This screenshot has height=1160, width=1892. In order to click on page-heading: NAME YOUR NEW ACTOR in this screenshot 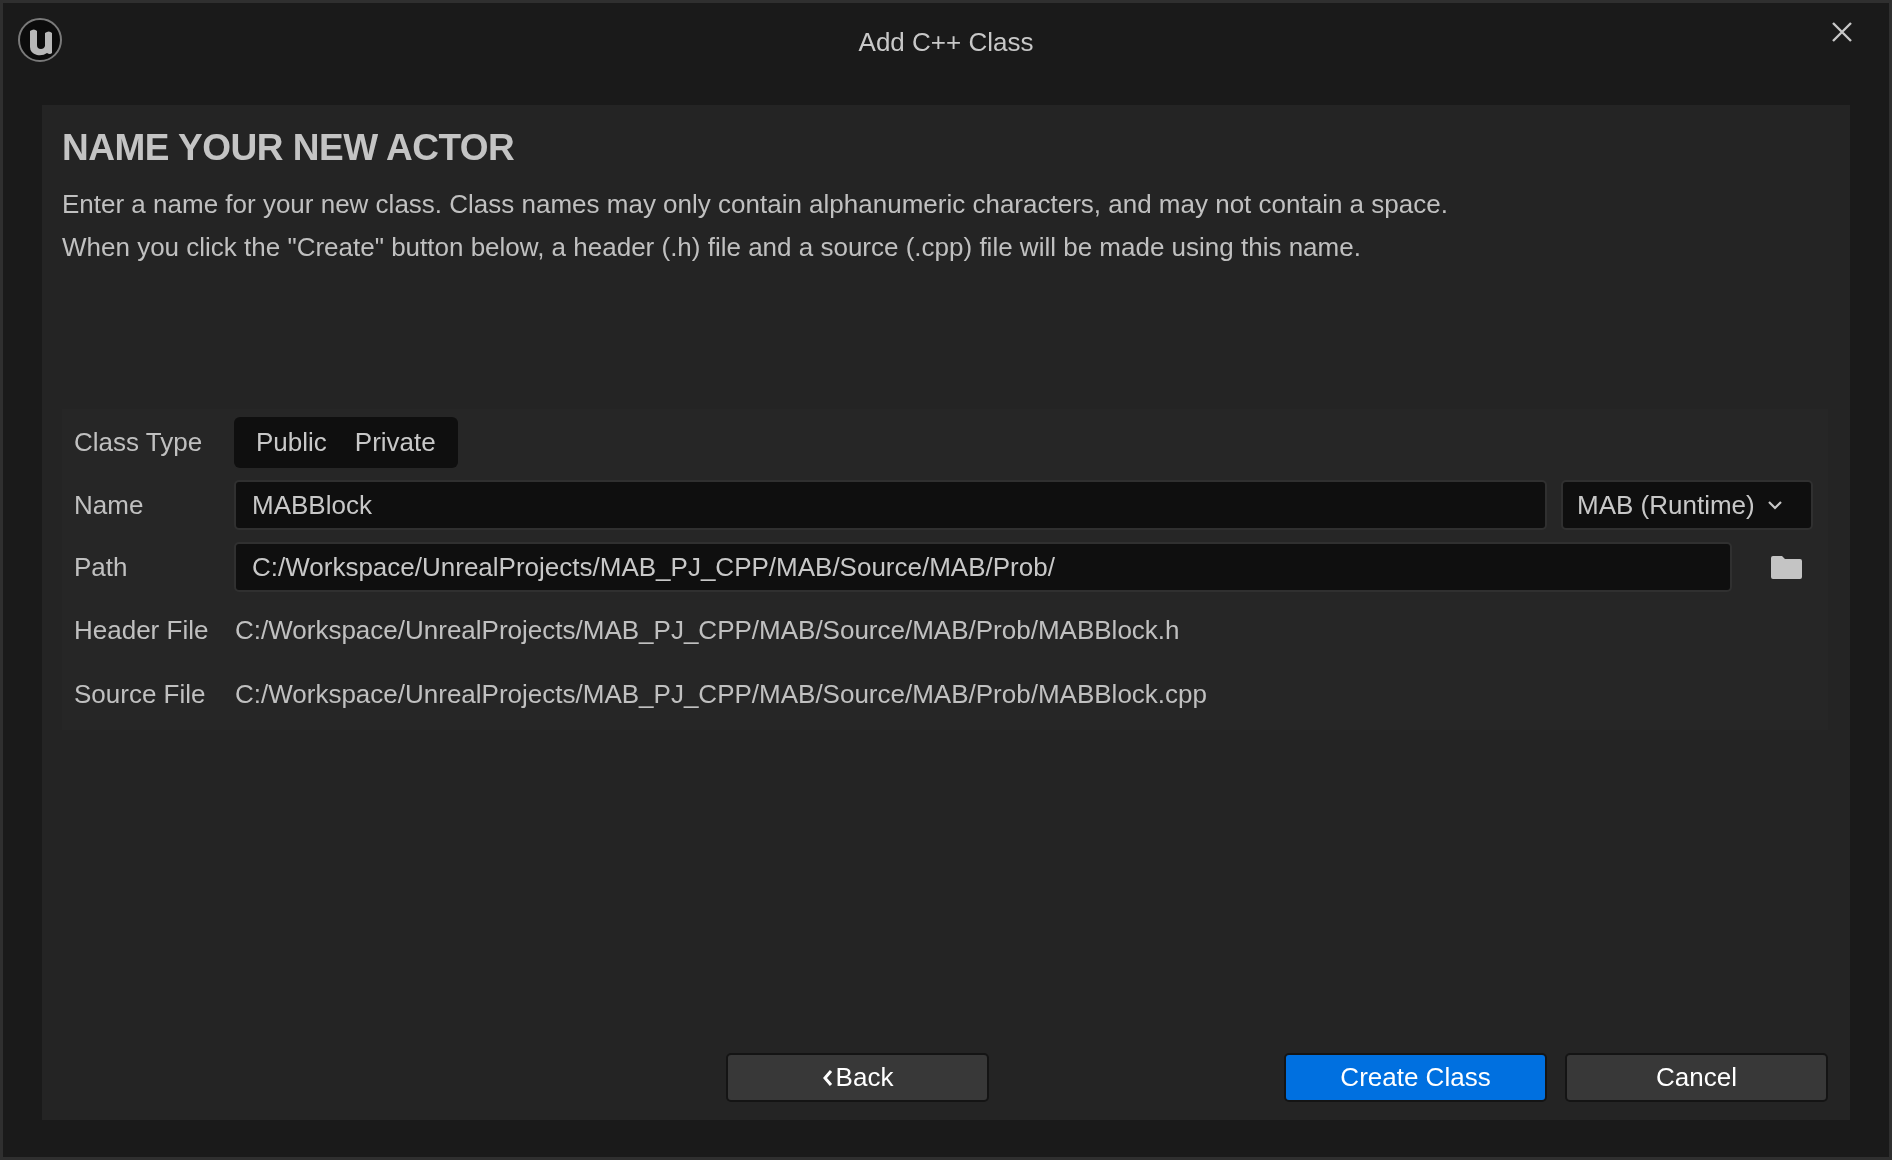, I will do `click(289, 148)`.